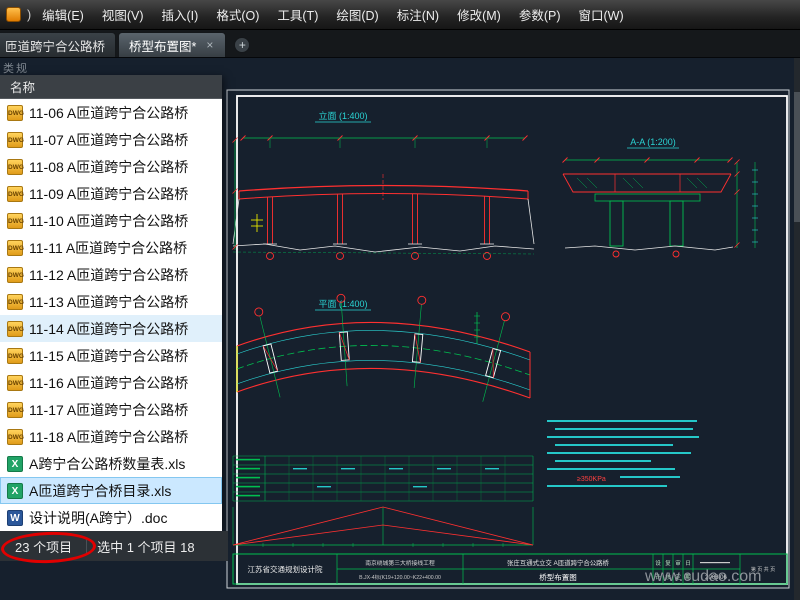 This screenshot has height=600, width=800. What do you see at coordinates (558, 562) in the screenshot?
I see `titleblock-title-line1: 张庄互通式立交 A匝道跨宁合公路桥` at bounding box center [558, 562].